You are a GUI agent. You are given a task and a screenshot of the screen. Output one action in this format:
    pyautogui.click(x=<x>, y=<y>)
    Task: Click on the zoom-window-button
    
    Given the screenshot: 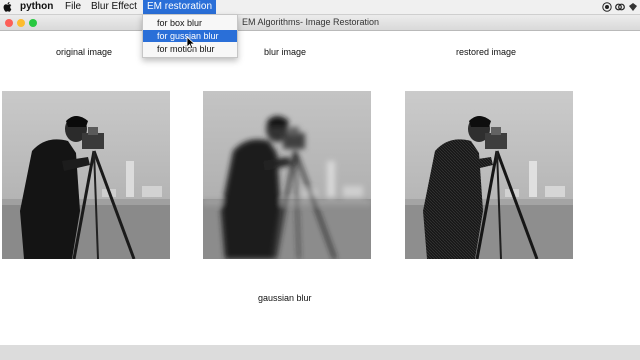 What is the action you would take?
    pyautogui.click(x=33, y=23)
    